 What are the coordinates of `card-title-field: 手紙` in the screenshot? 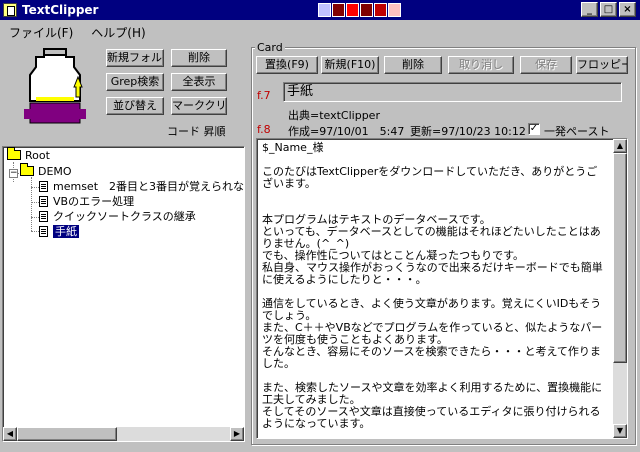 It's located at (452, 92).